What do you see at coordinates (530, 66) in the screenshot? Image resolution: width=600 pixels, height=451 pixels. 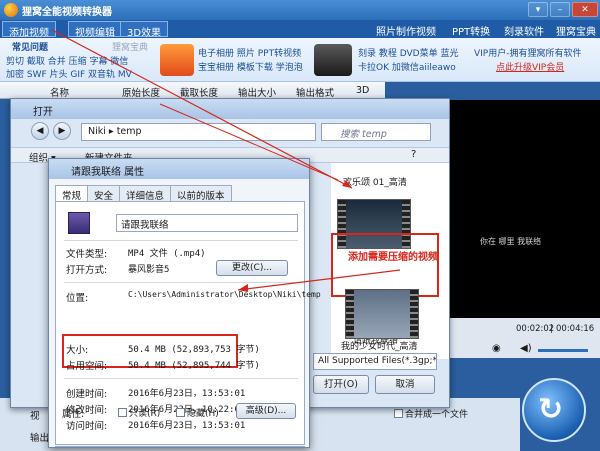 I see `vip-upgrade-link: 点此升级VIP会员` at bounding box center [530, 66].